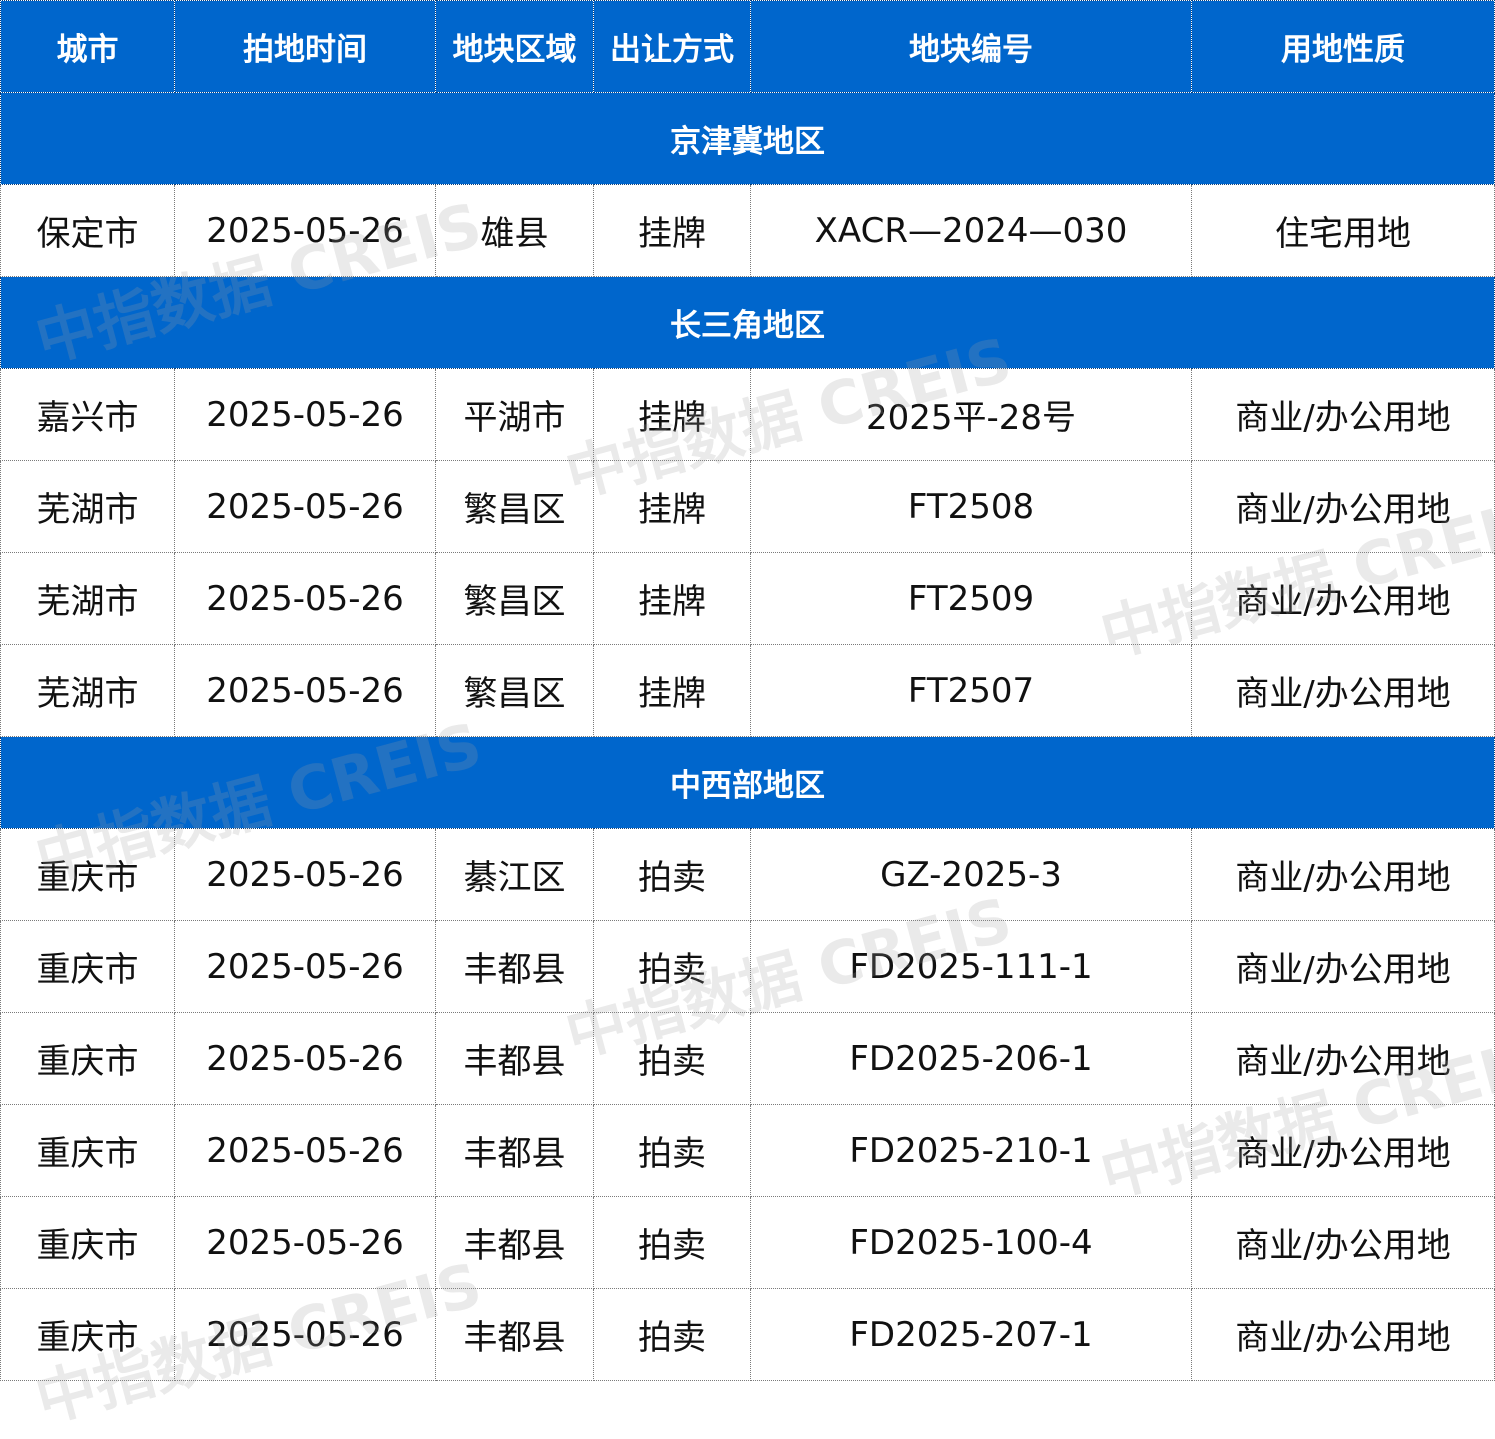 The width and height of the screenshot is (1495, 1439). What do you see at coordinates (971, 46) in the screenshot?
I see `header-code: 地块编号` at bounding box center [971, 46].